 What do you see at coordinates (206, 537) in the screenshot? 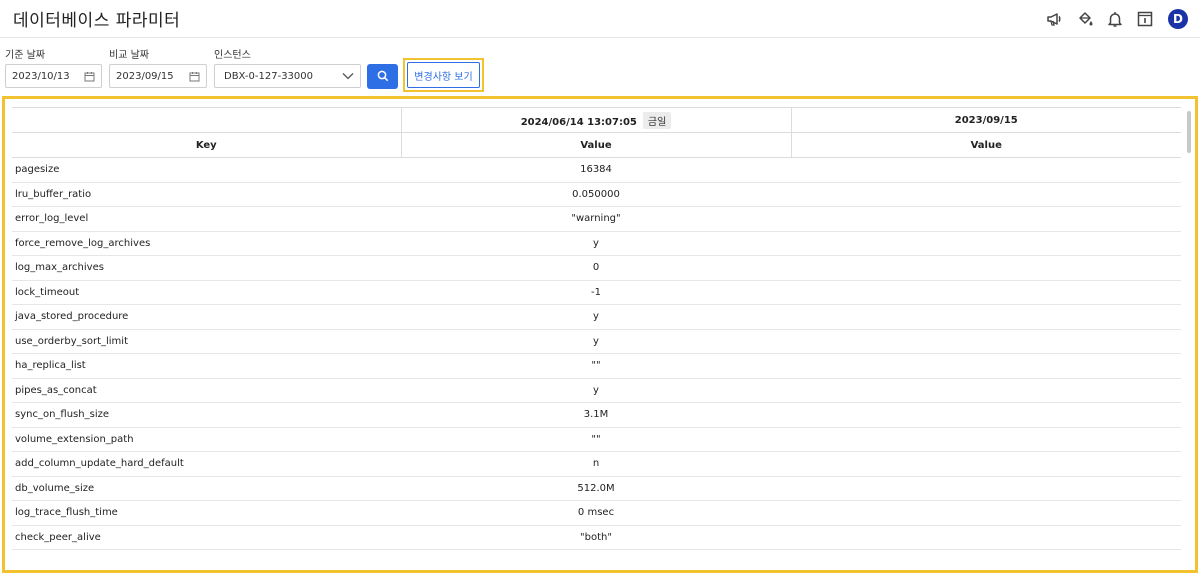
I see `param-key: check_peer_alive` at bounding box center [206, 537].